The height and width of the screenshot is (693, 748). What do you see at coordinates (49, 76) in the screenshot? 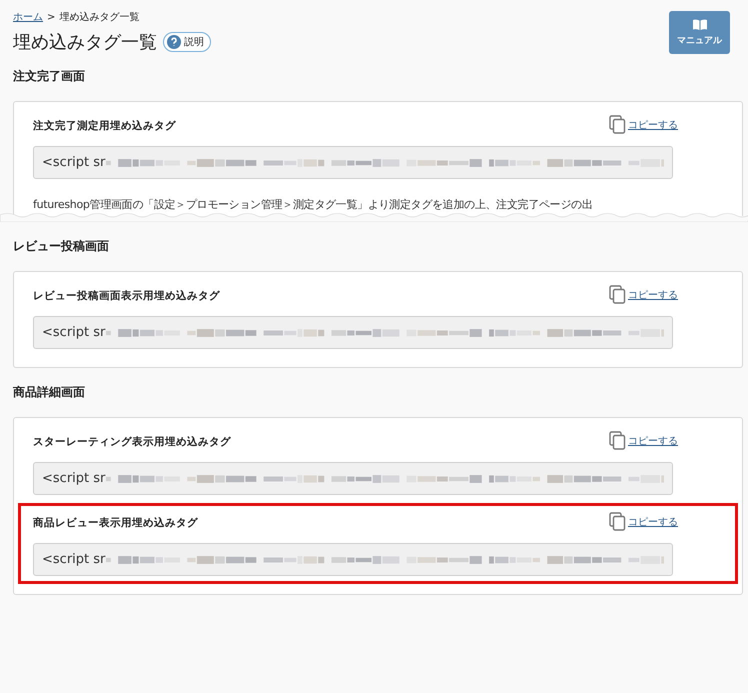
I see `section-title: 注文完了画面` at bounding box center [49, 76].